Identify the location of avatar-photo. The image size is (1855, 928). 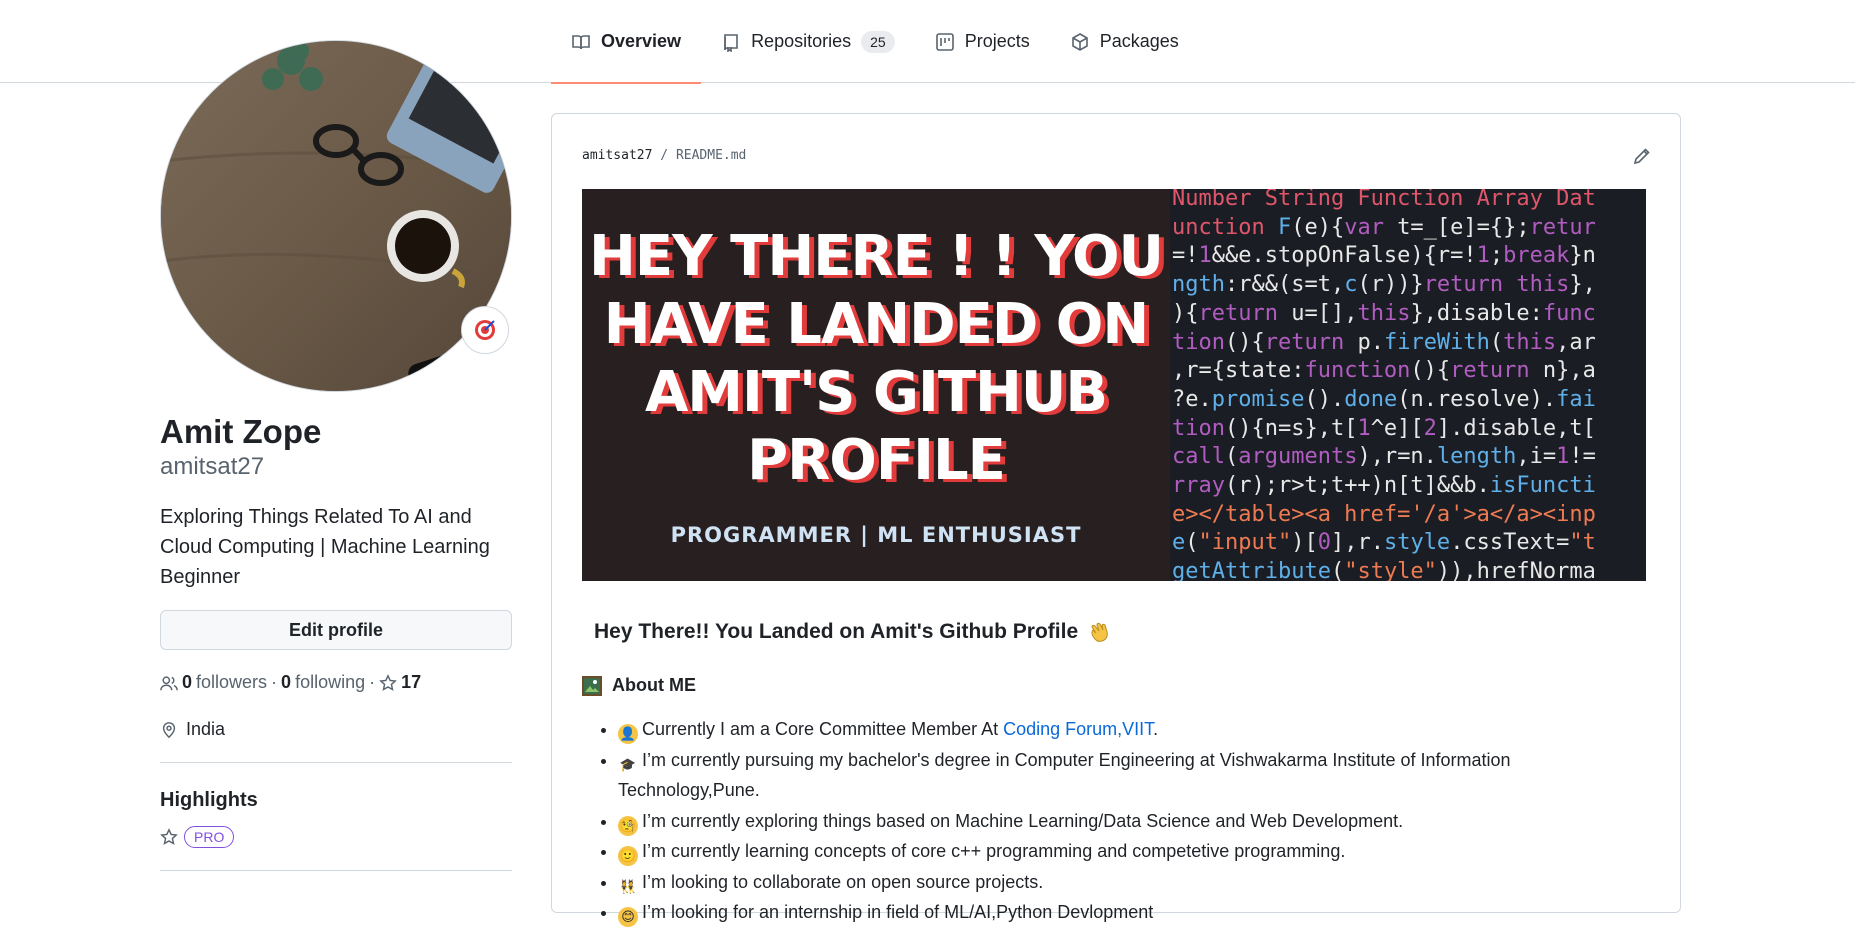
(336, 216).